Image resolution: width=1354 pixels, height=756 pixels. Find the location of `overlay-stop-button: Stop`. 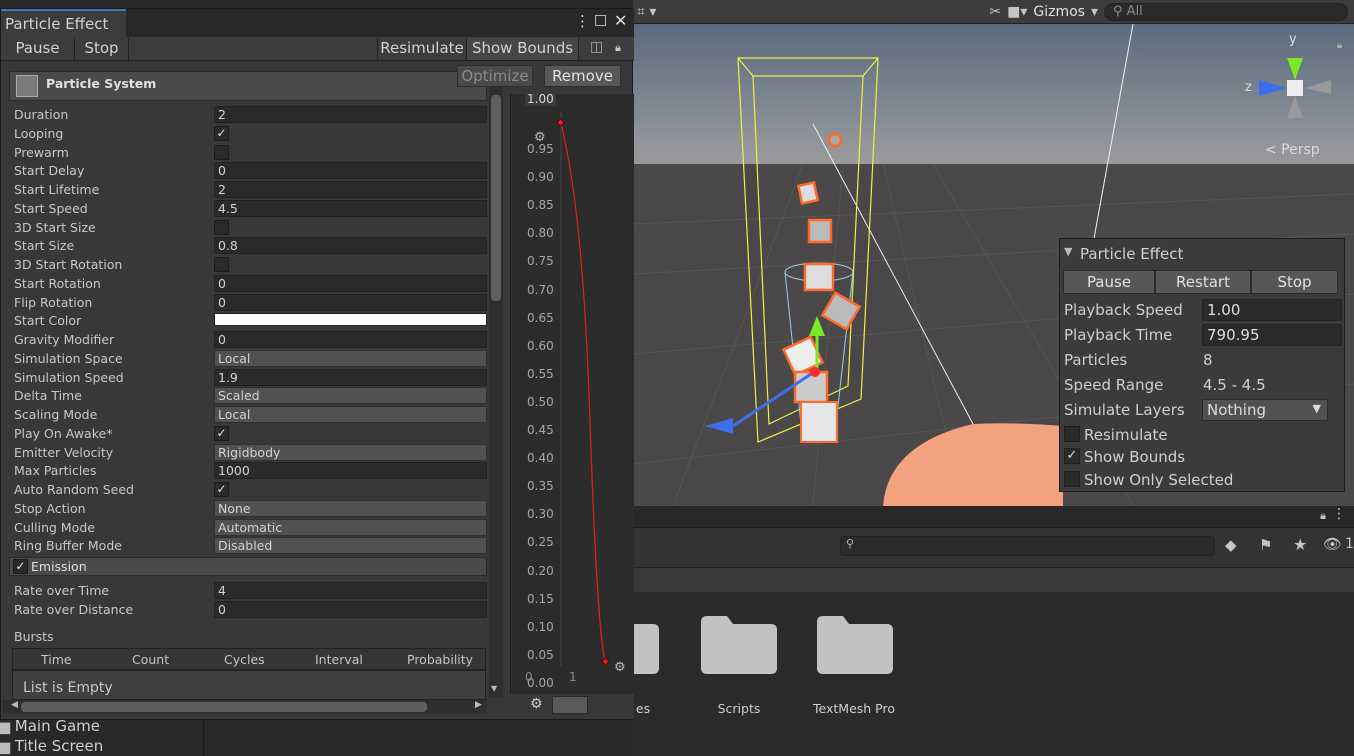

overlay-stop-button: Stop is located at coordinates (1294, 282).